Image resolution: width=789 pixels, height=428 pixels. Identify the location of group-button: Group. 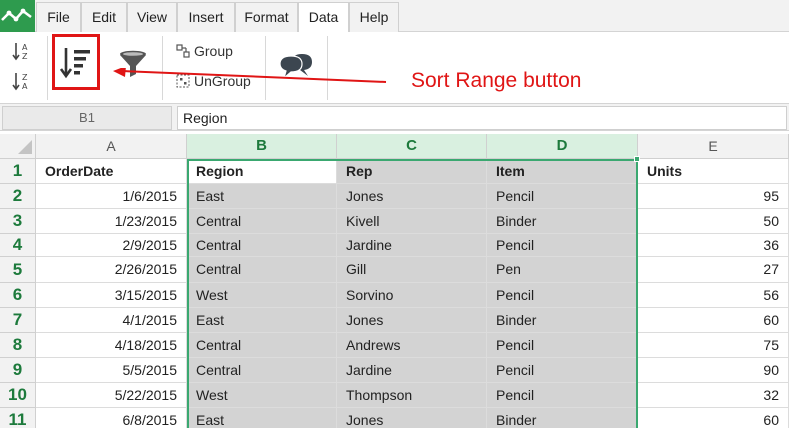
(204, 51).